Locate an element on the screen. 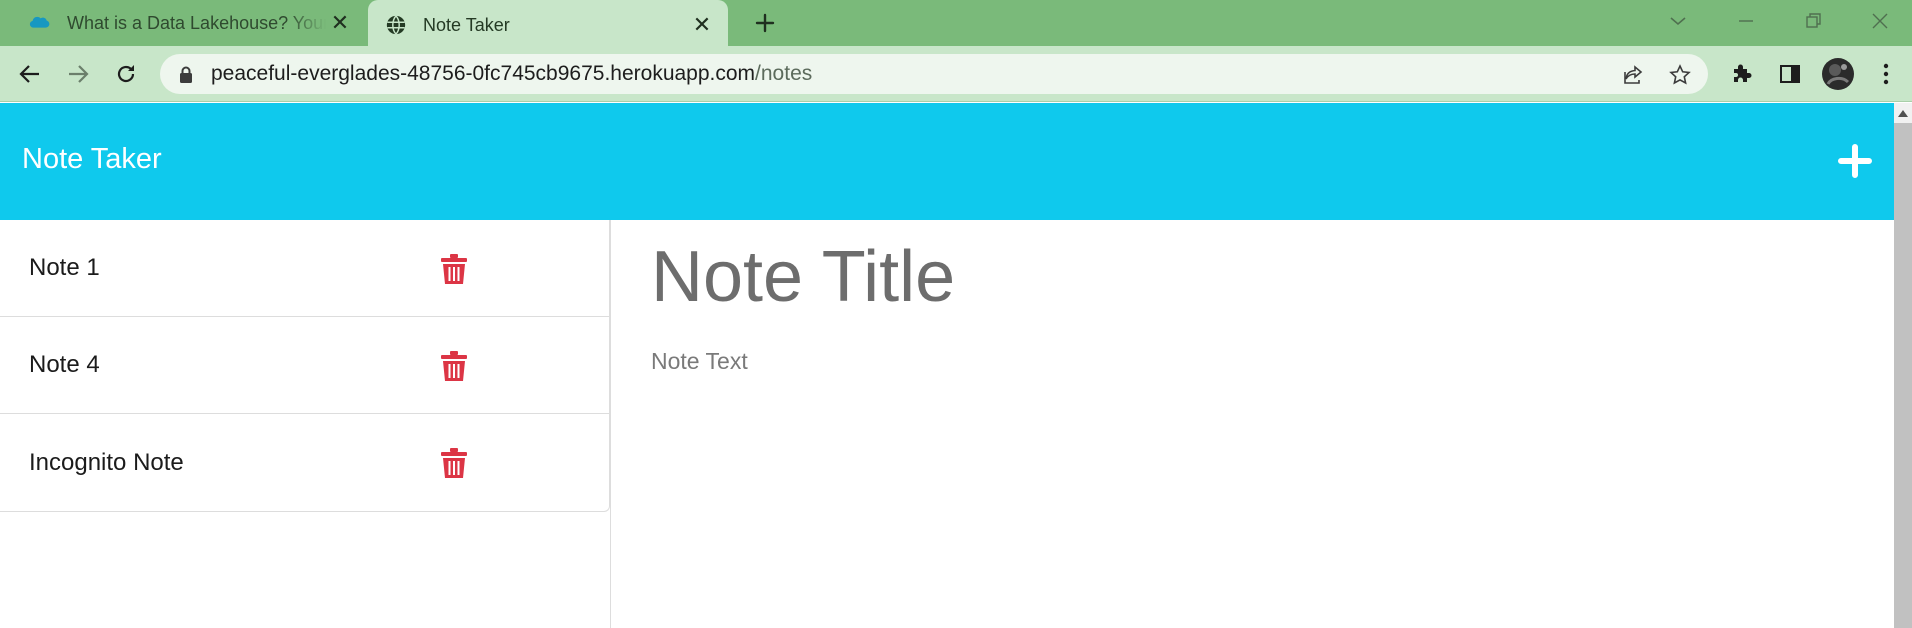 This screenshot has width=1912, height=628. reload-button is located at coordinates (126, 74).